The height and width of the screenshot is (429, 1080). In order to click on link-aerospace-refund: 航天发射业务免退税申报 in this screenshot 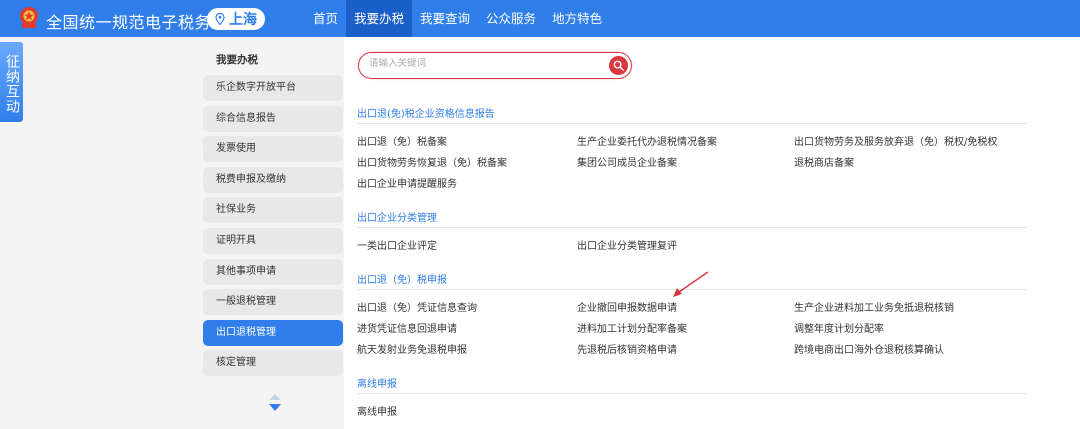, I will do `click(412, 348)`.